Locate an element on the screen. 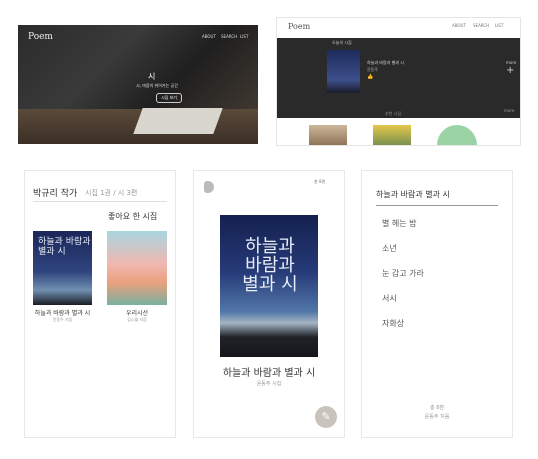  featured-book-title: 하늘과 바람과 별과 시 is located at coordinates (385, 63).